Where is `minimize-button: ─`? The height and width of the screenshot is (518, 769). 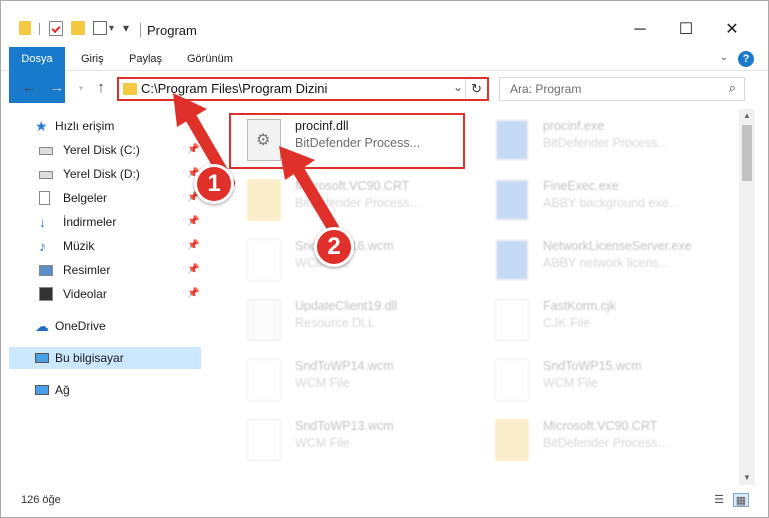 minimize-button: ─ is located at coordinates (640, 30).